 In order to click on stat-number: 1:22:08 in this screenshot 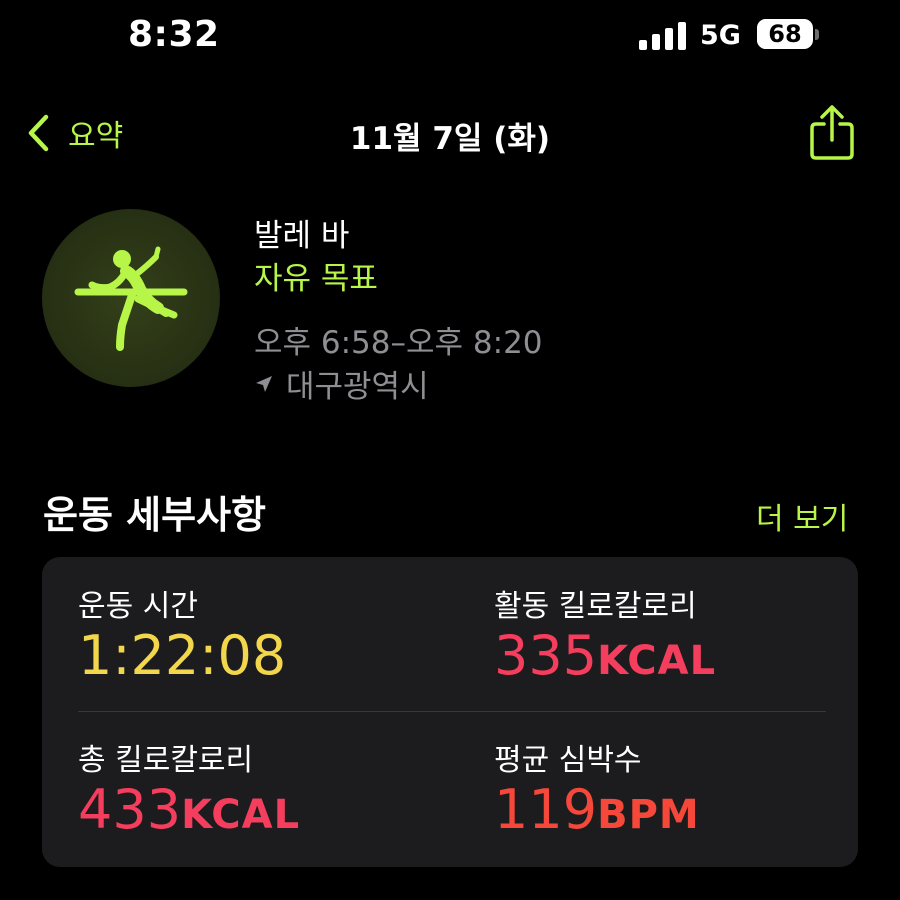, I will do `click(182, 655)`.